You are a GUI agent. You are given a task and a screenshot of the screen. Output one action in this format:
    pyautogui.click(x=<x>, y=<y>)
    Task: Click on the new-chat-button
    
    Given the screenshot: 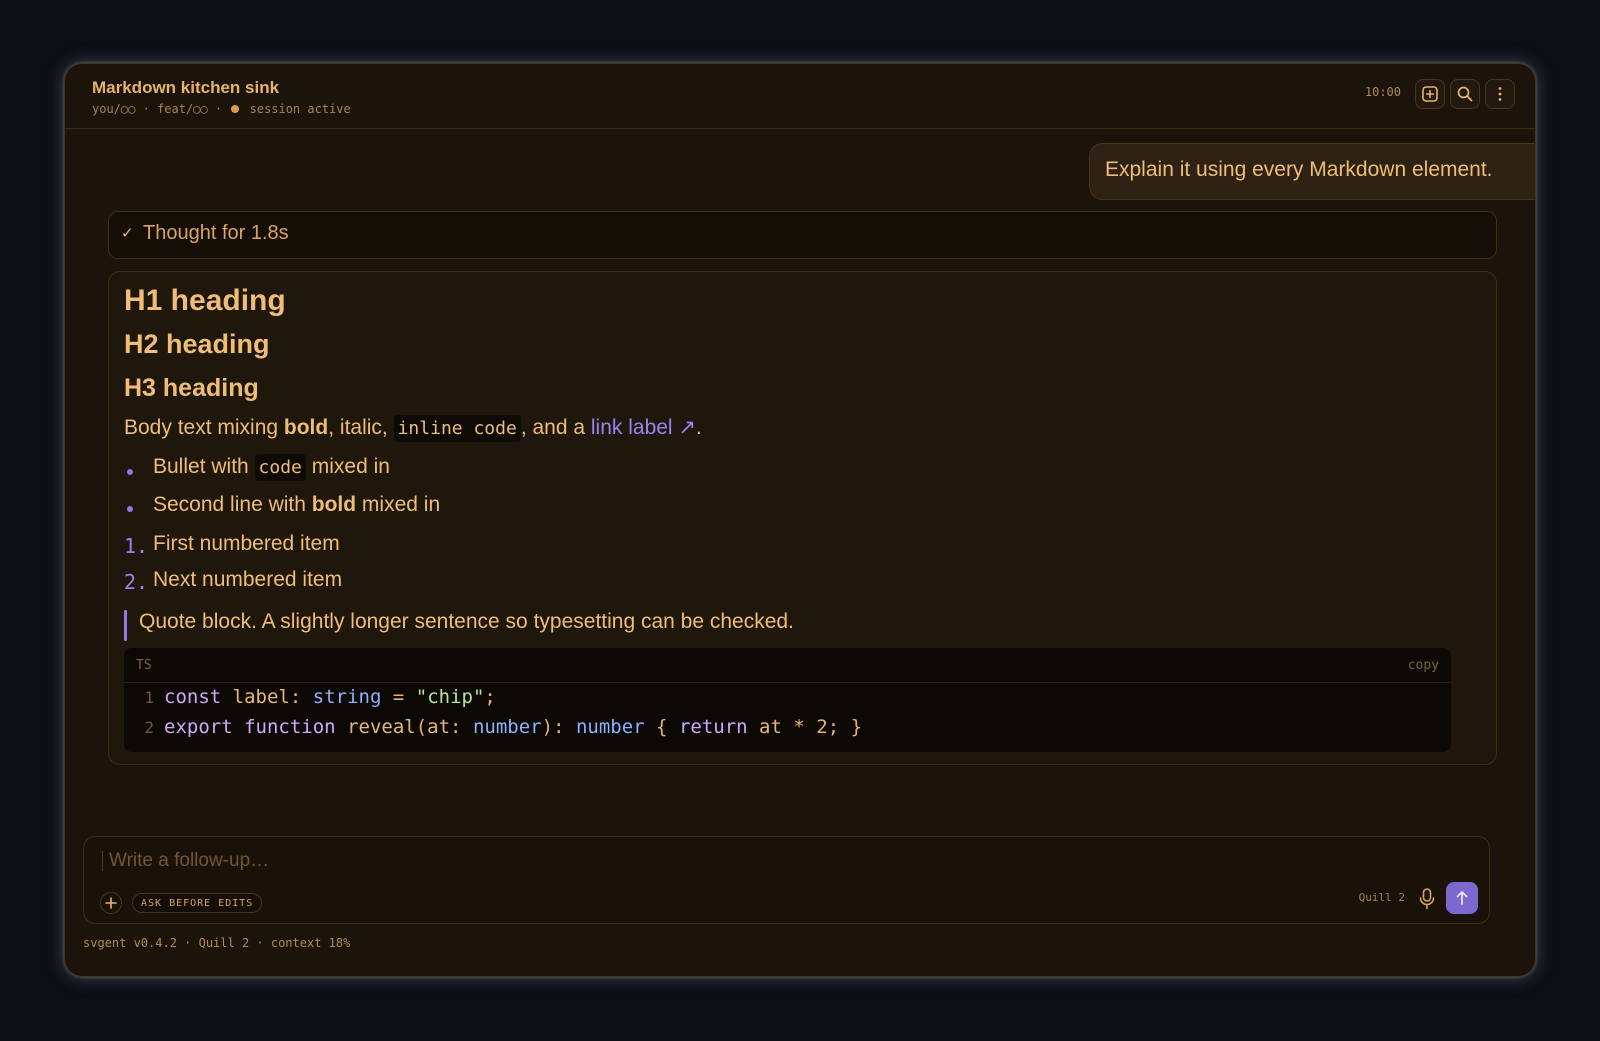 What is the action you would take?
    pyautogui.click(x=1430, y=94)
    